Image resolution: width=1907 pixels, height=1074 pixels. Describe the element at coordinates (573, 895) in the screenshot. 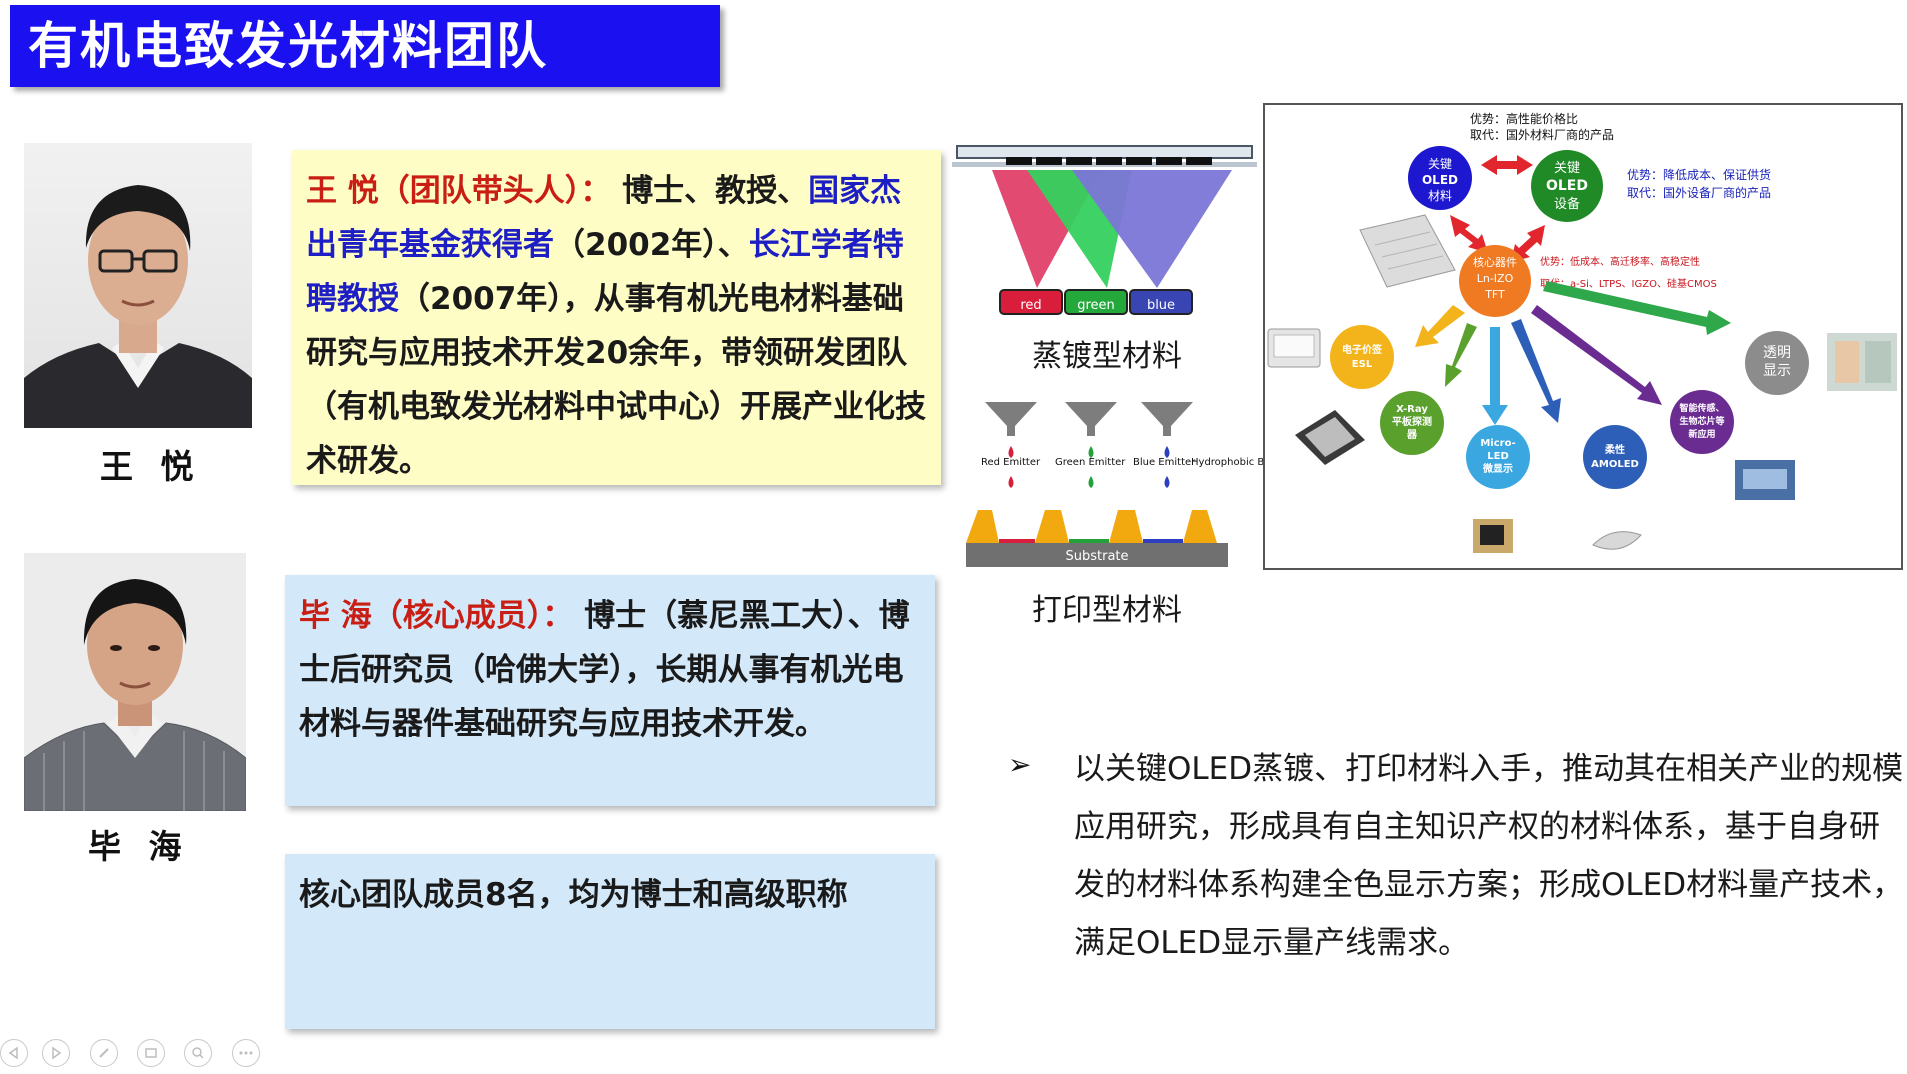

I see `core-team-text: 核心团队成员8名，均为博士和高级职称` at that location.